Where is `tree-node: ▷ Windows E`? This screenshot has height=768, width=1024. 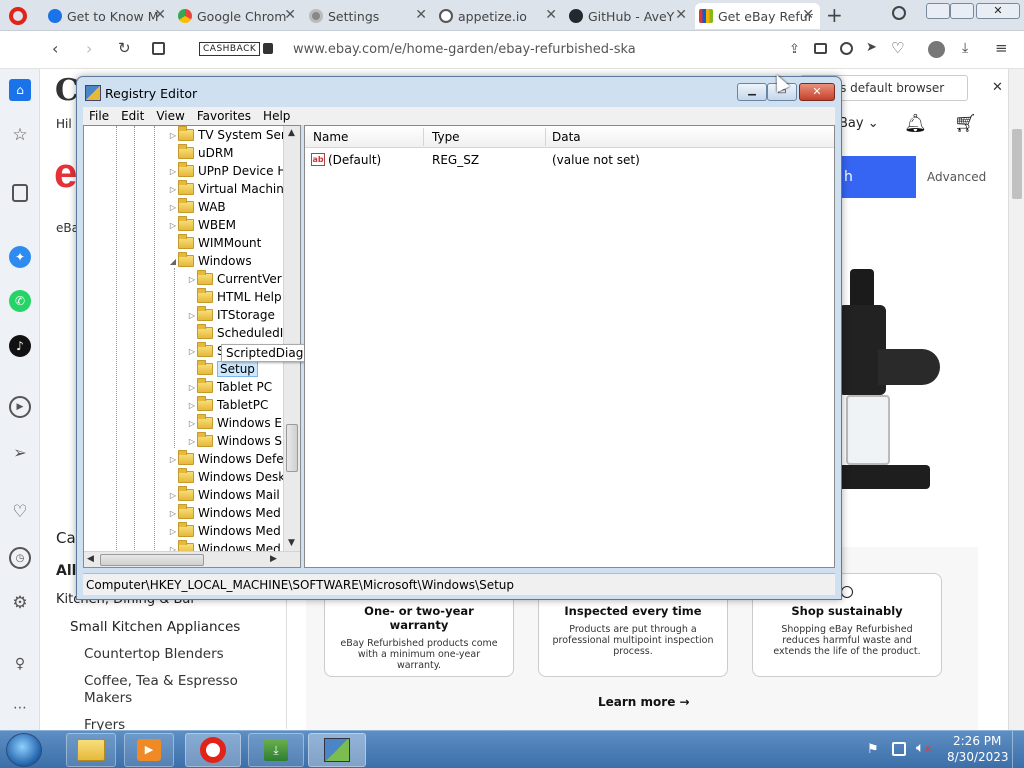 tree-node: ▷ Windows E is located at coordinates (234, 423).